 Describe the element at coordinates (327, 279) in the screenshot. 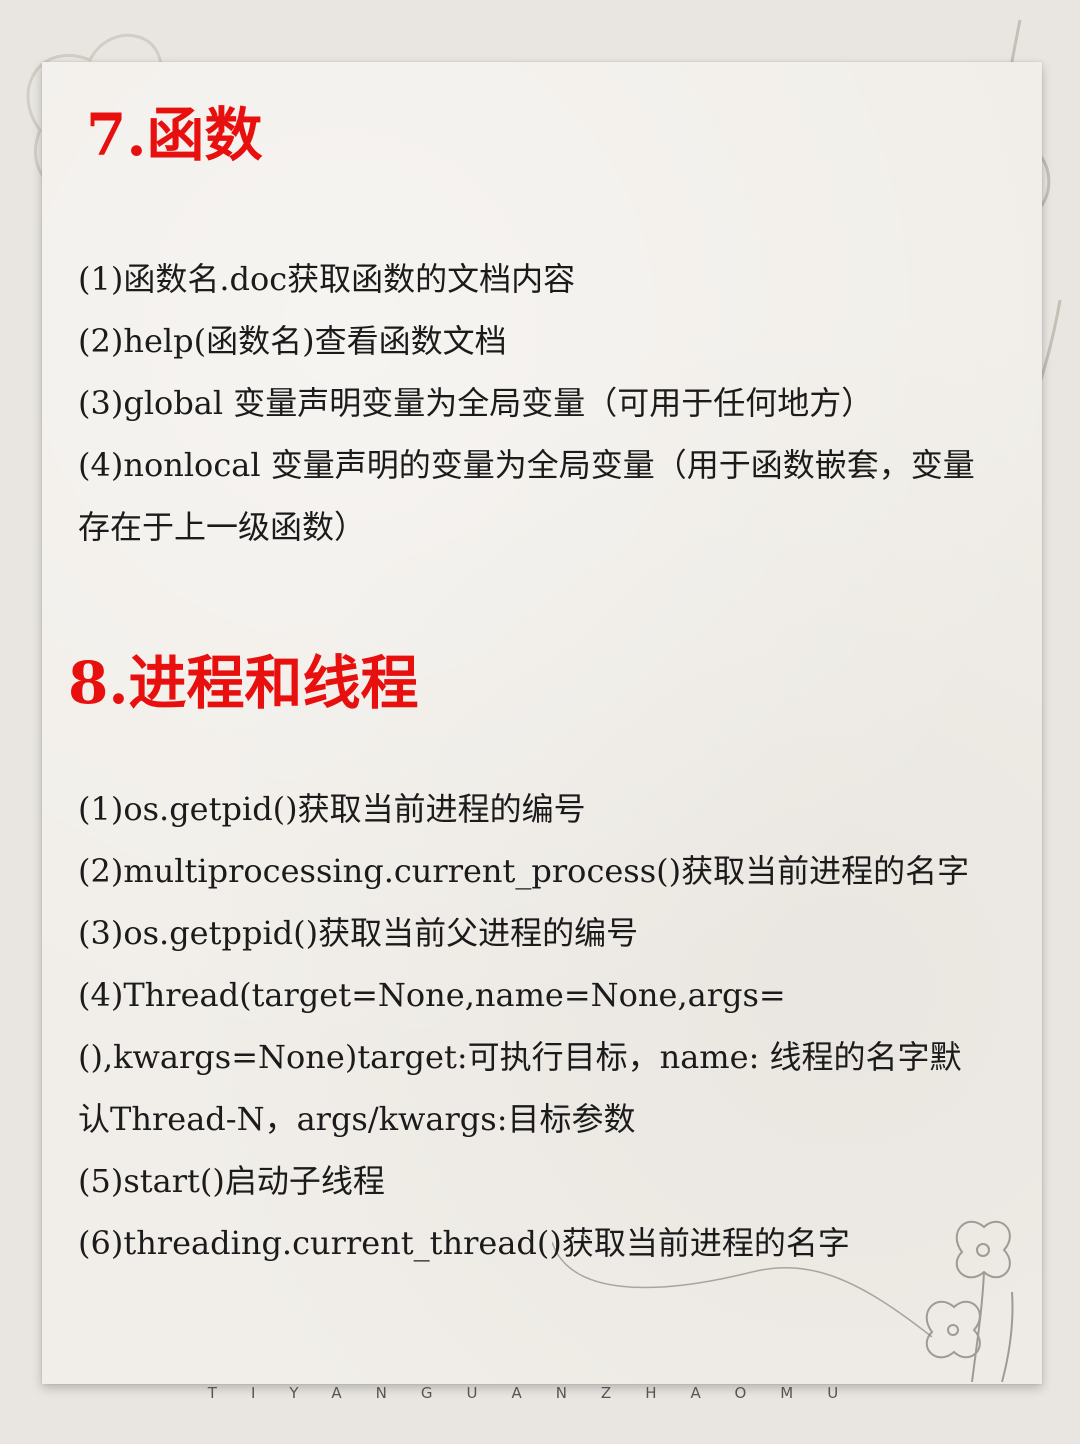

I see `list-item: (1)函数名.doc获取函数的文档内容` at that location.